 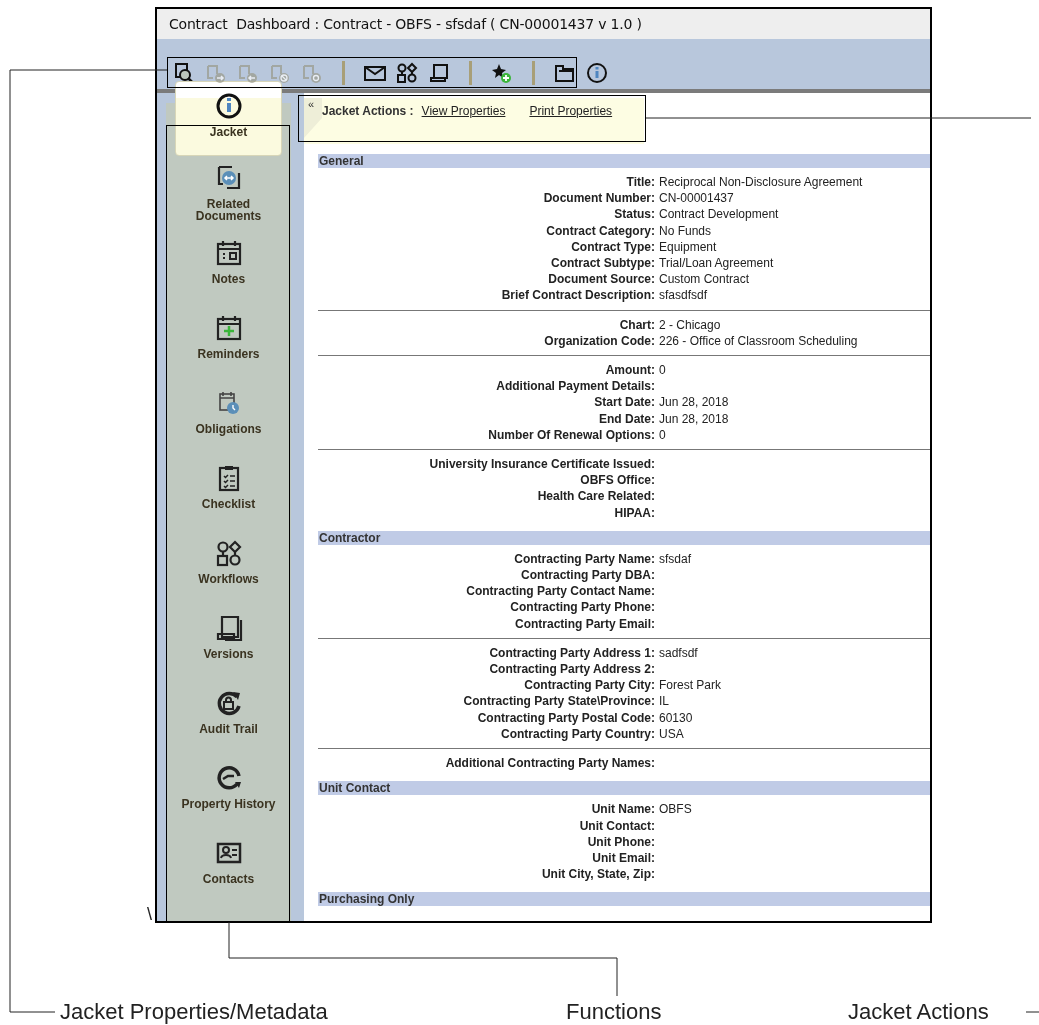 I want to click on field-value: Trial/Loan Agreement, so click(x=717, y=263).